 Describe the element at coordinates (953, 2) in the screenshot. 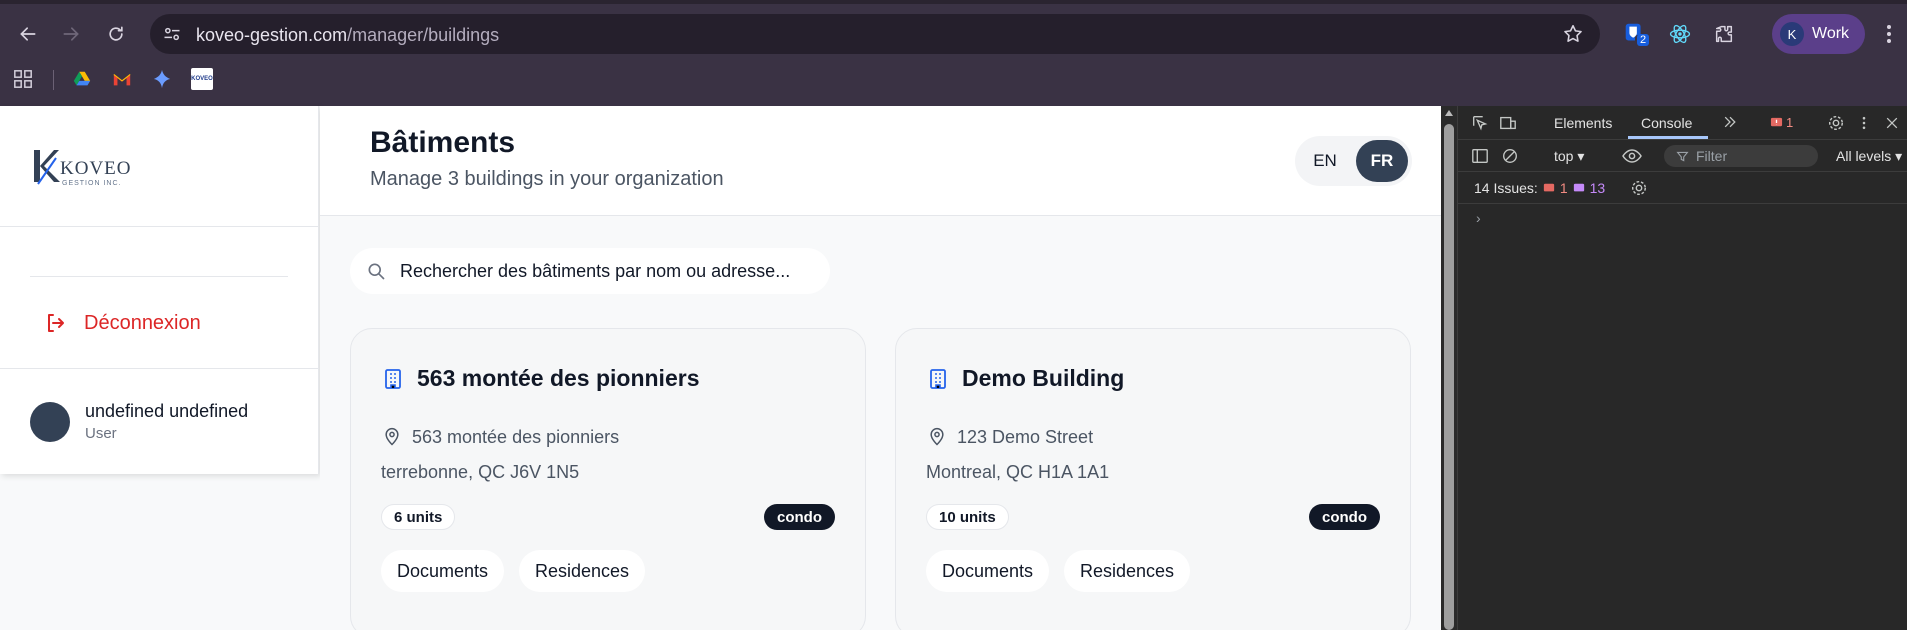

I see `tab-strip` at that location.